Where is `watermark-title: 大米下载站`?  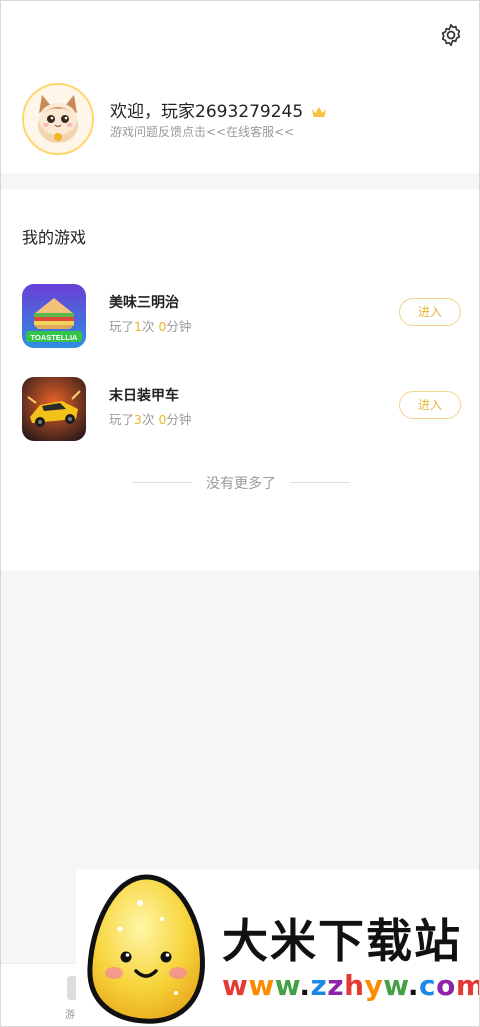
watermark-title: 大米下载站 is located at coordinates (342, 941).